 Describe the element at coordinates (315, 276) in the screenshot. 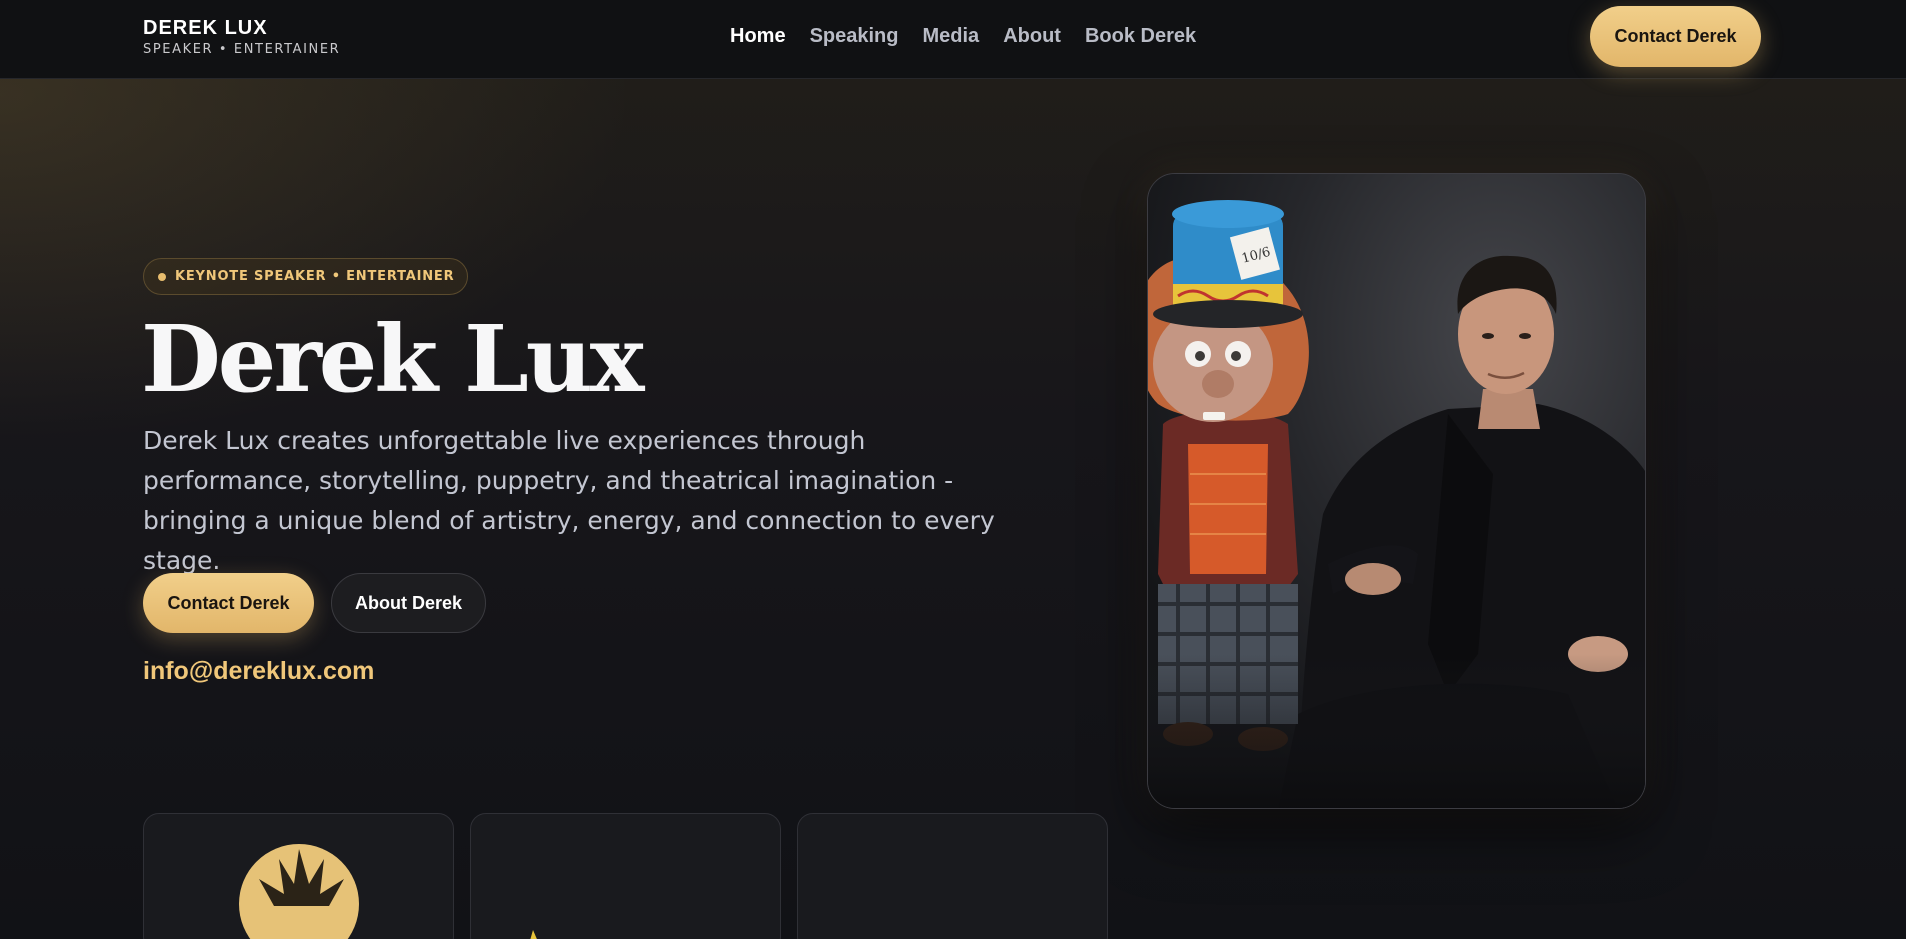

I see `badge-text: KEYNOTE SPEAKER • ENTERTAINER` at that location.